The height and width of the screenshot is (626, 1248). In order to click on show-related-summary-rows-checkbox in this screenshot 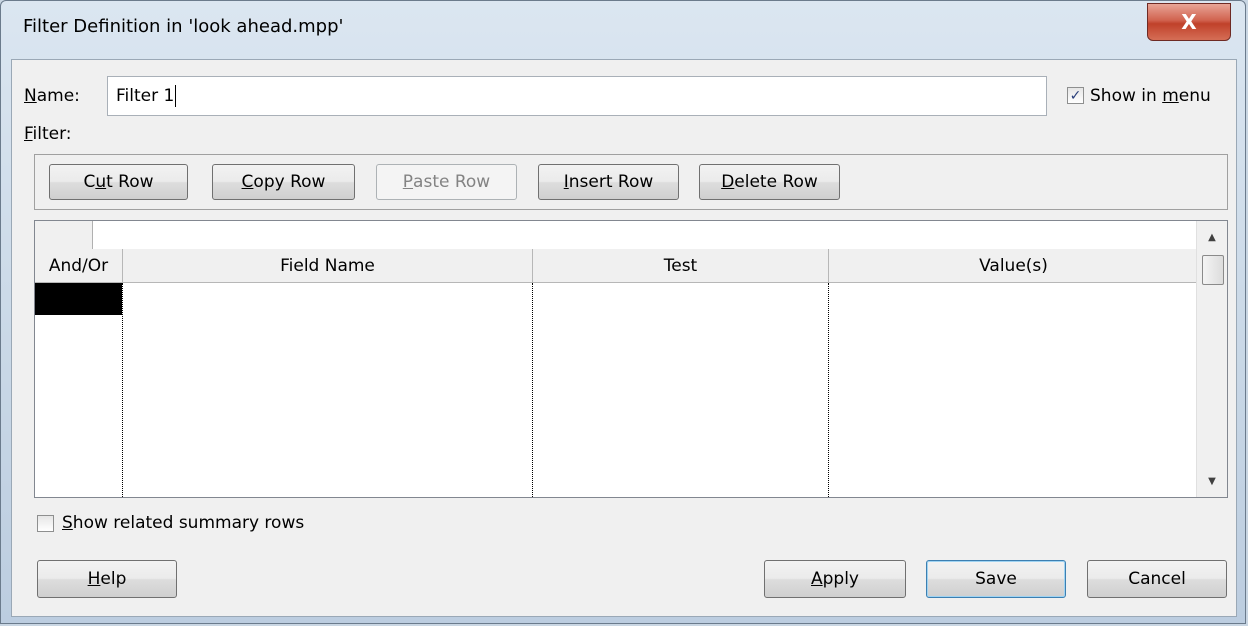, I will do `click(45, 523)`.